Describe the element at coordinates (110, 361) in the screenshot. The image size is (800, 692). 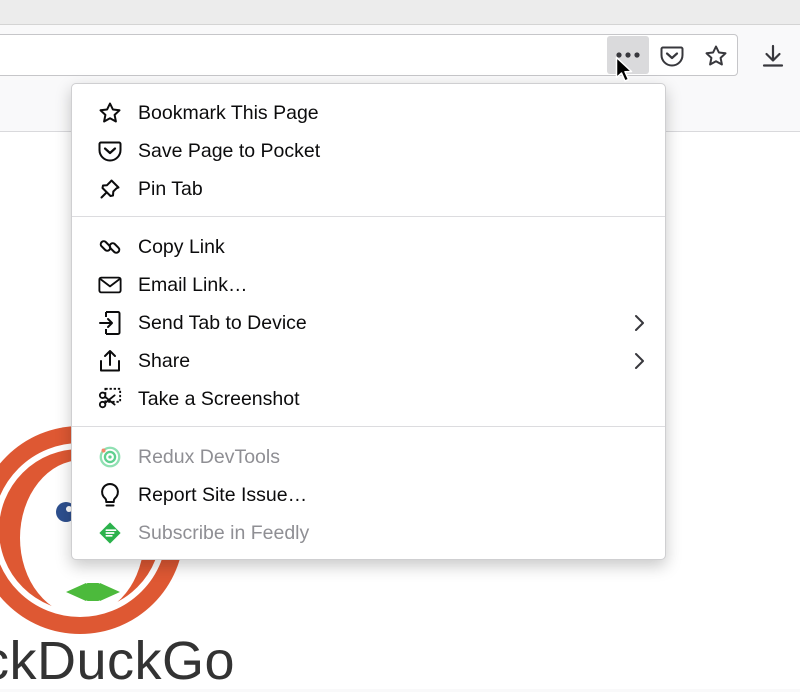
I see `share-icon` at that location.